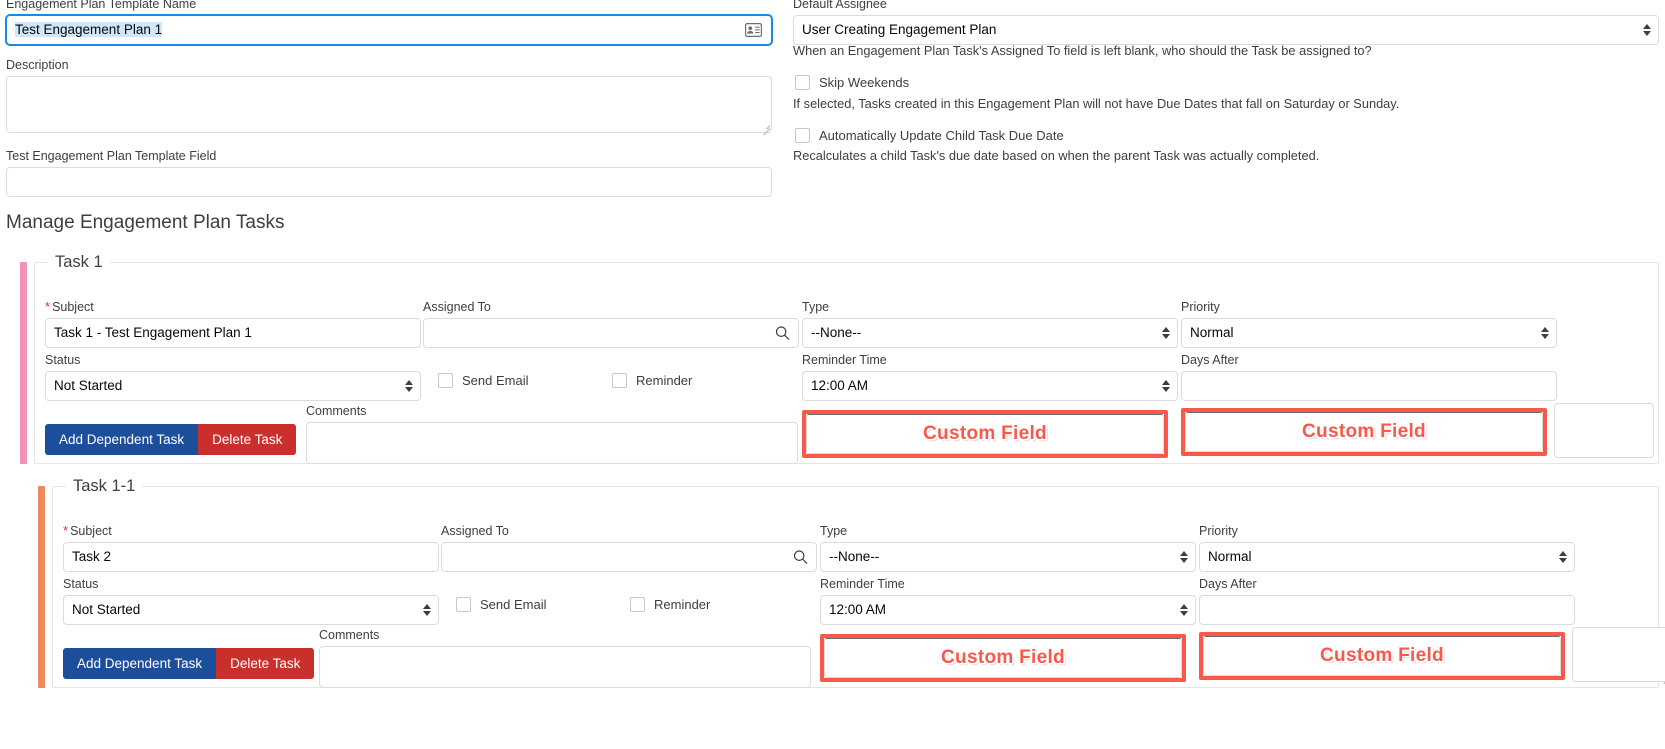  I want to click on template-field-group: Test Engagement Plan Template Field, so click(389, 172).